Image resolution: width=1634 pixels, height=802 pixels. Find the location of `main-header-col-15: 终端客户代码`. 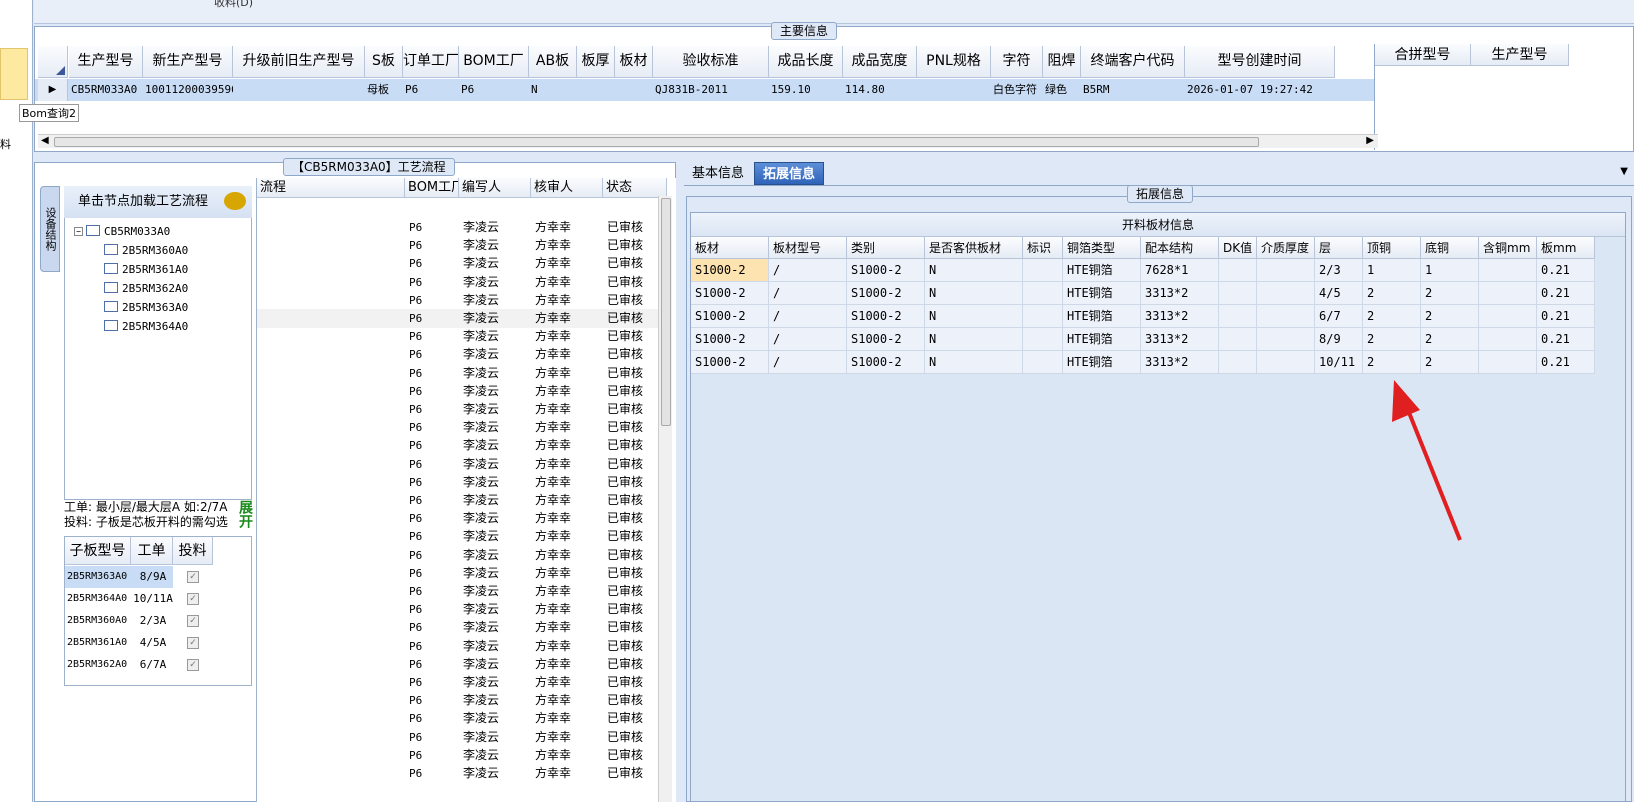

main-header-col-15: 终端客户代码 is located at coordinates (1133, 62).